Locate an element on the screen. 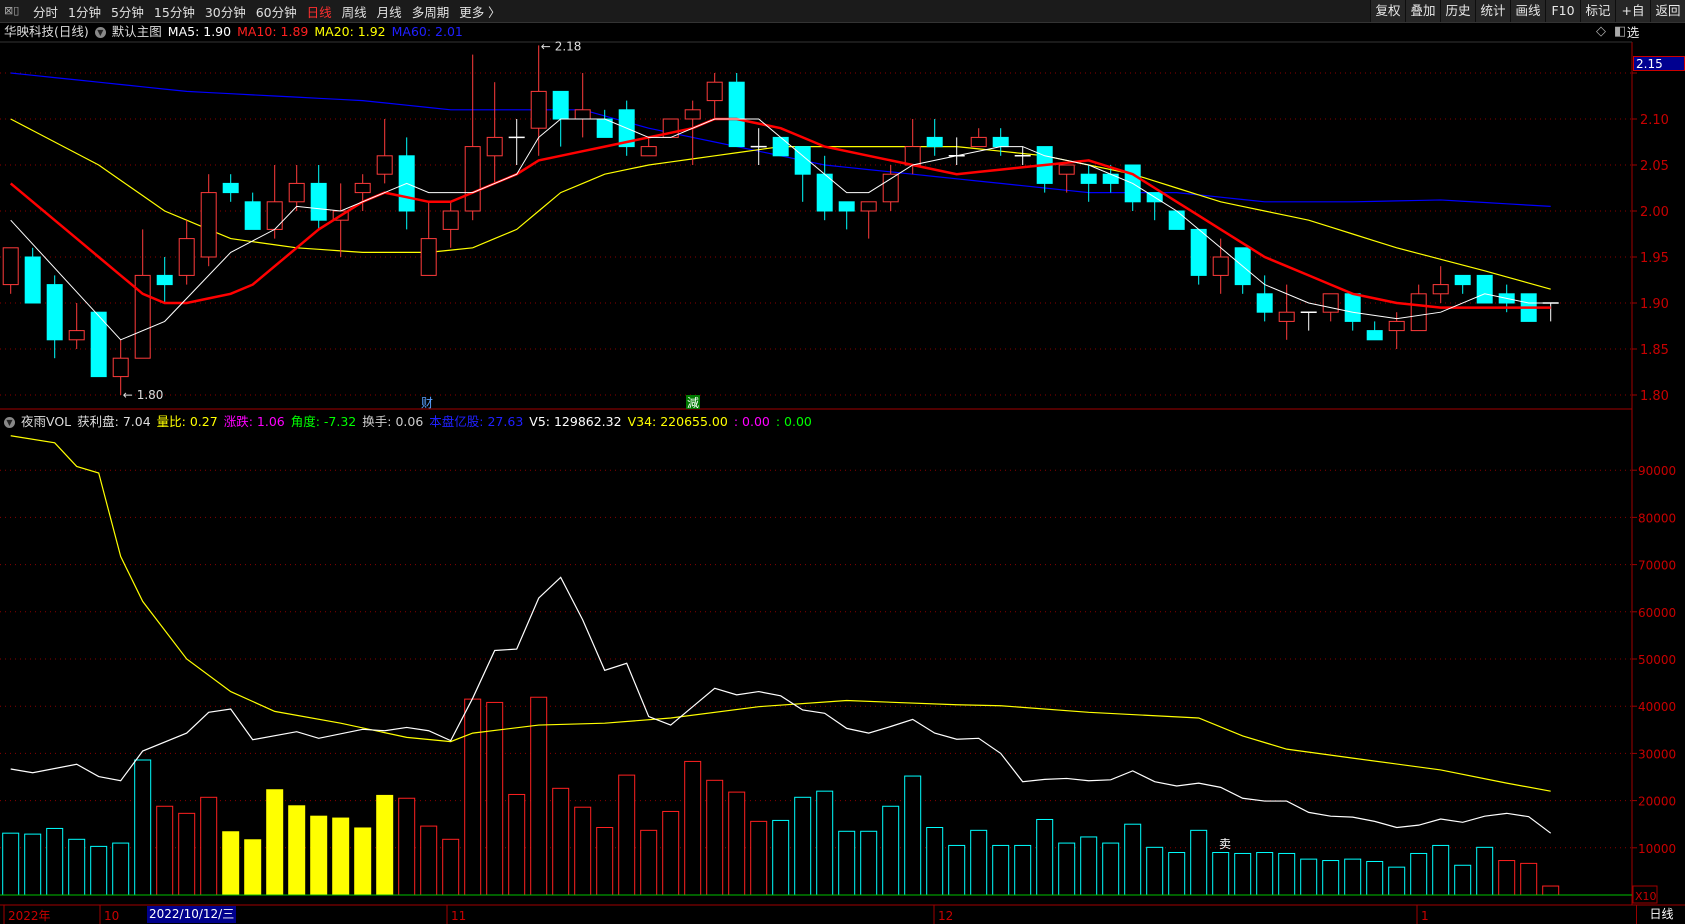 Image resolution: width=1685 pixels, height=924 pixels. volume-tick-label: 90000 is located at coordinates (1657, 471).